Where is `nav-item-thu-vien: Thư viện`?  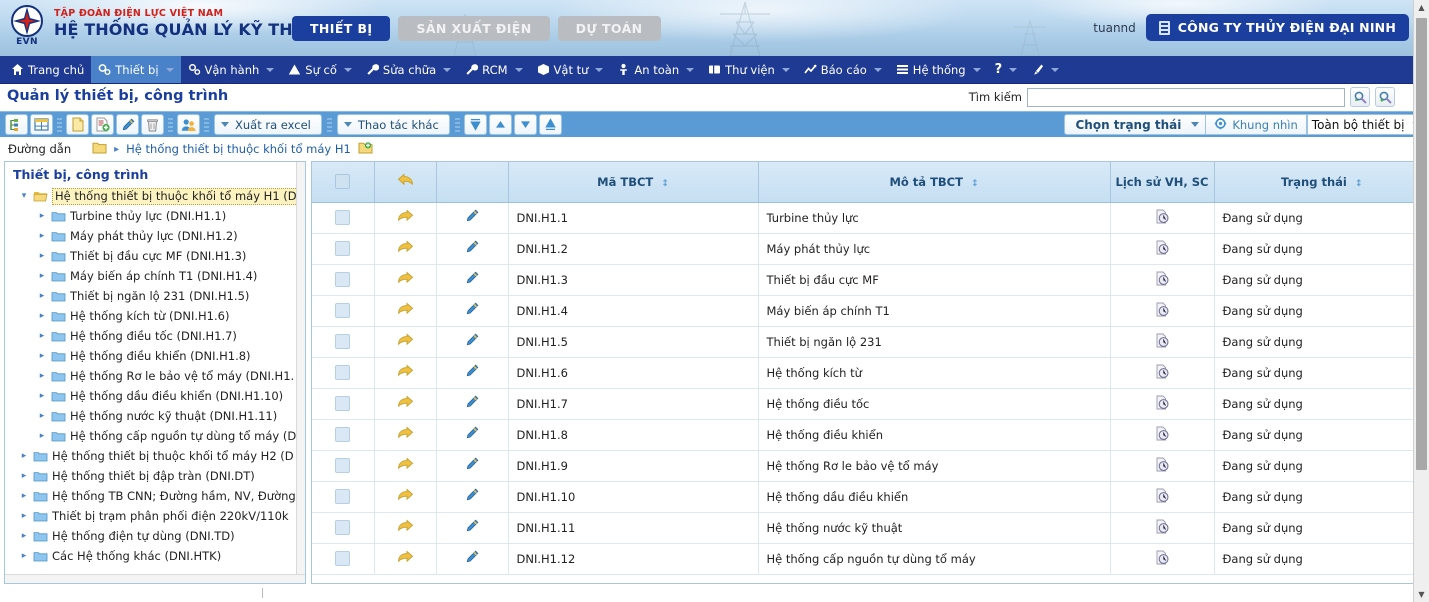 nav-item-thu-vien: Thư viện is located at coordinates (749, 69).